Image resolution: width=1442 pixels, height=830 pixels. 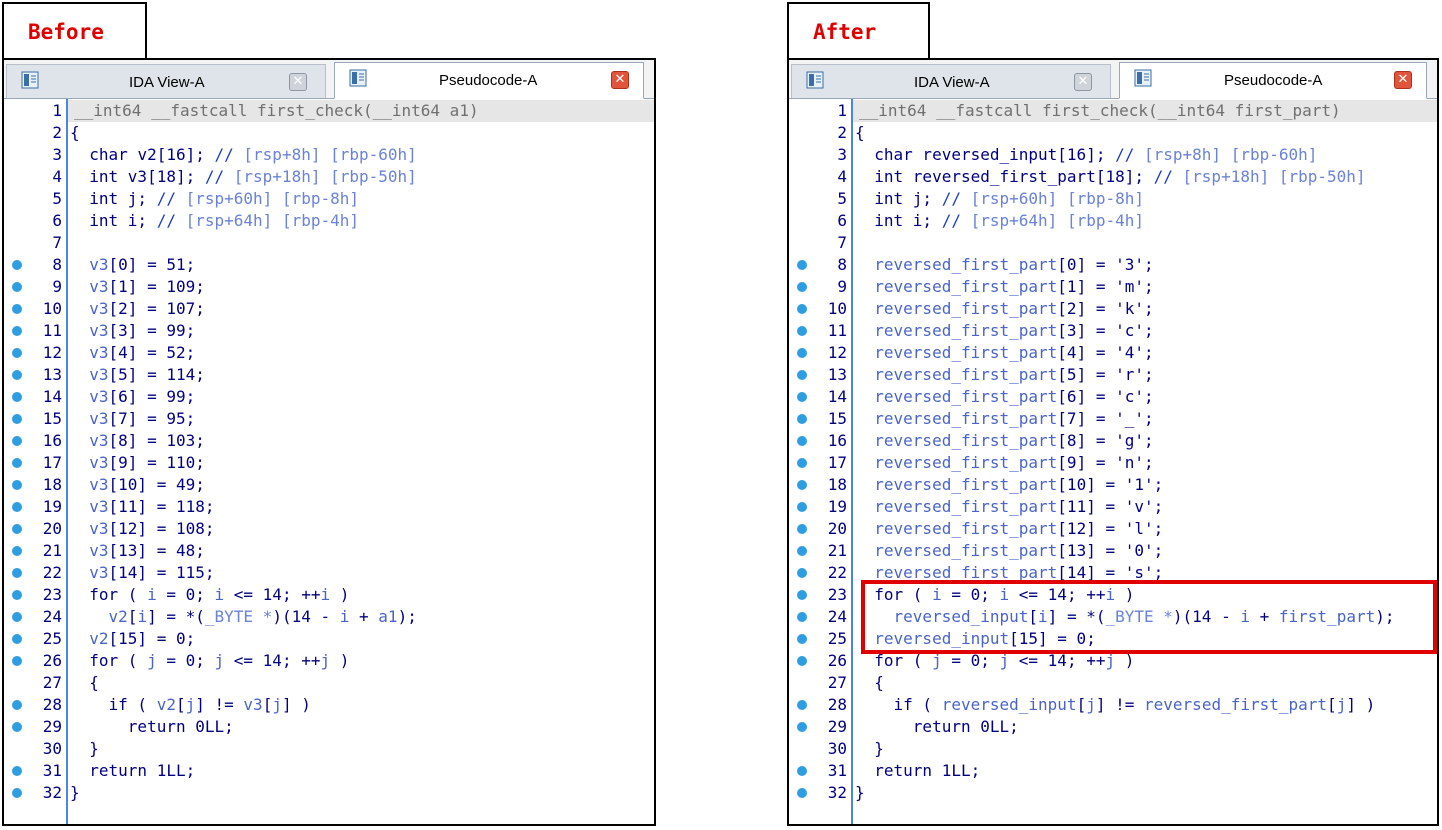 What do you see at coordinates (329, 353) in the screenshot?
I see `code-line: 12 v3[4] = 52;` at bounding box center [329, 353].